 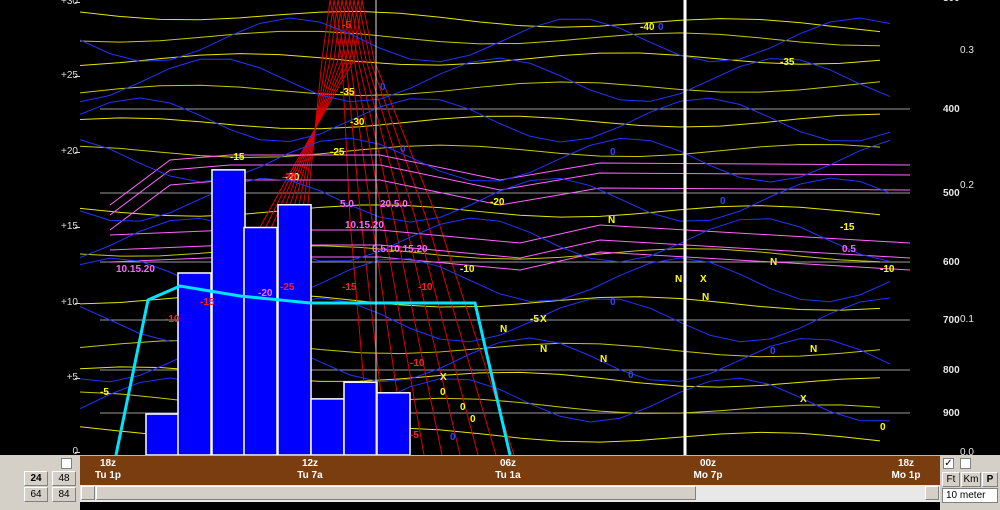 What do you see at coordinates (108, 475) in the screenshot?
I see `time-label-local: Tu 1p` at bounding box center [108, 475].